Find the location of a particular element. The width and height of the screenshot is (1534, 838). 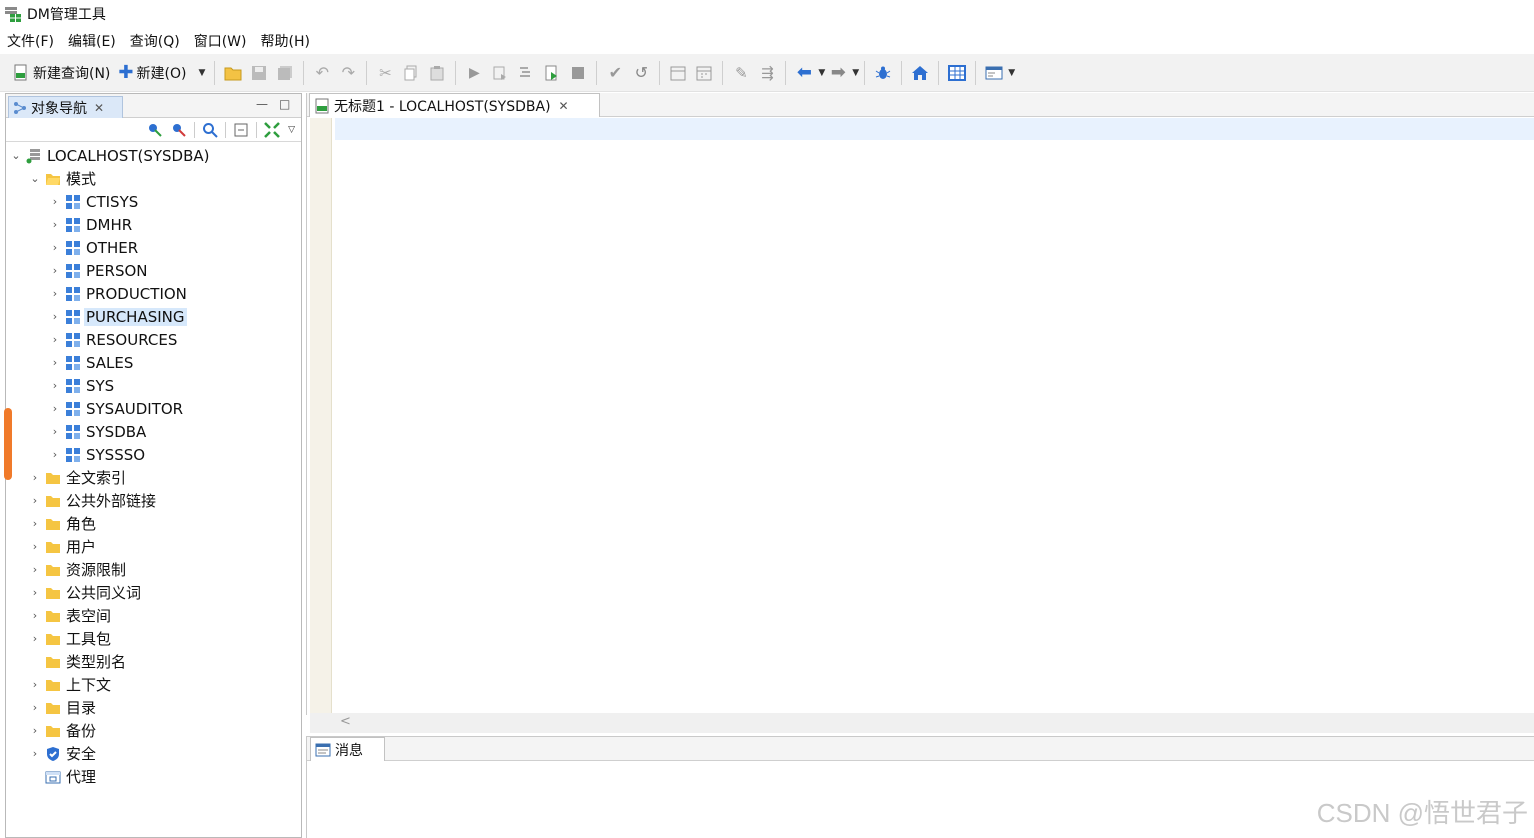

tree-schema-item: › PRODUCTION is located at coordinates (153, 293).